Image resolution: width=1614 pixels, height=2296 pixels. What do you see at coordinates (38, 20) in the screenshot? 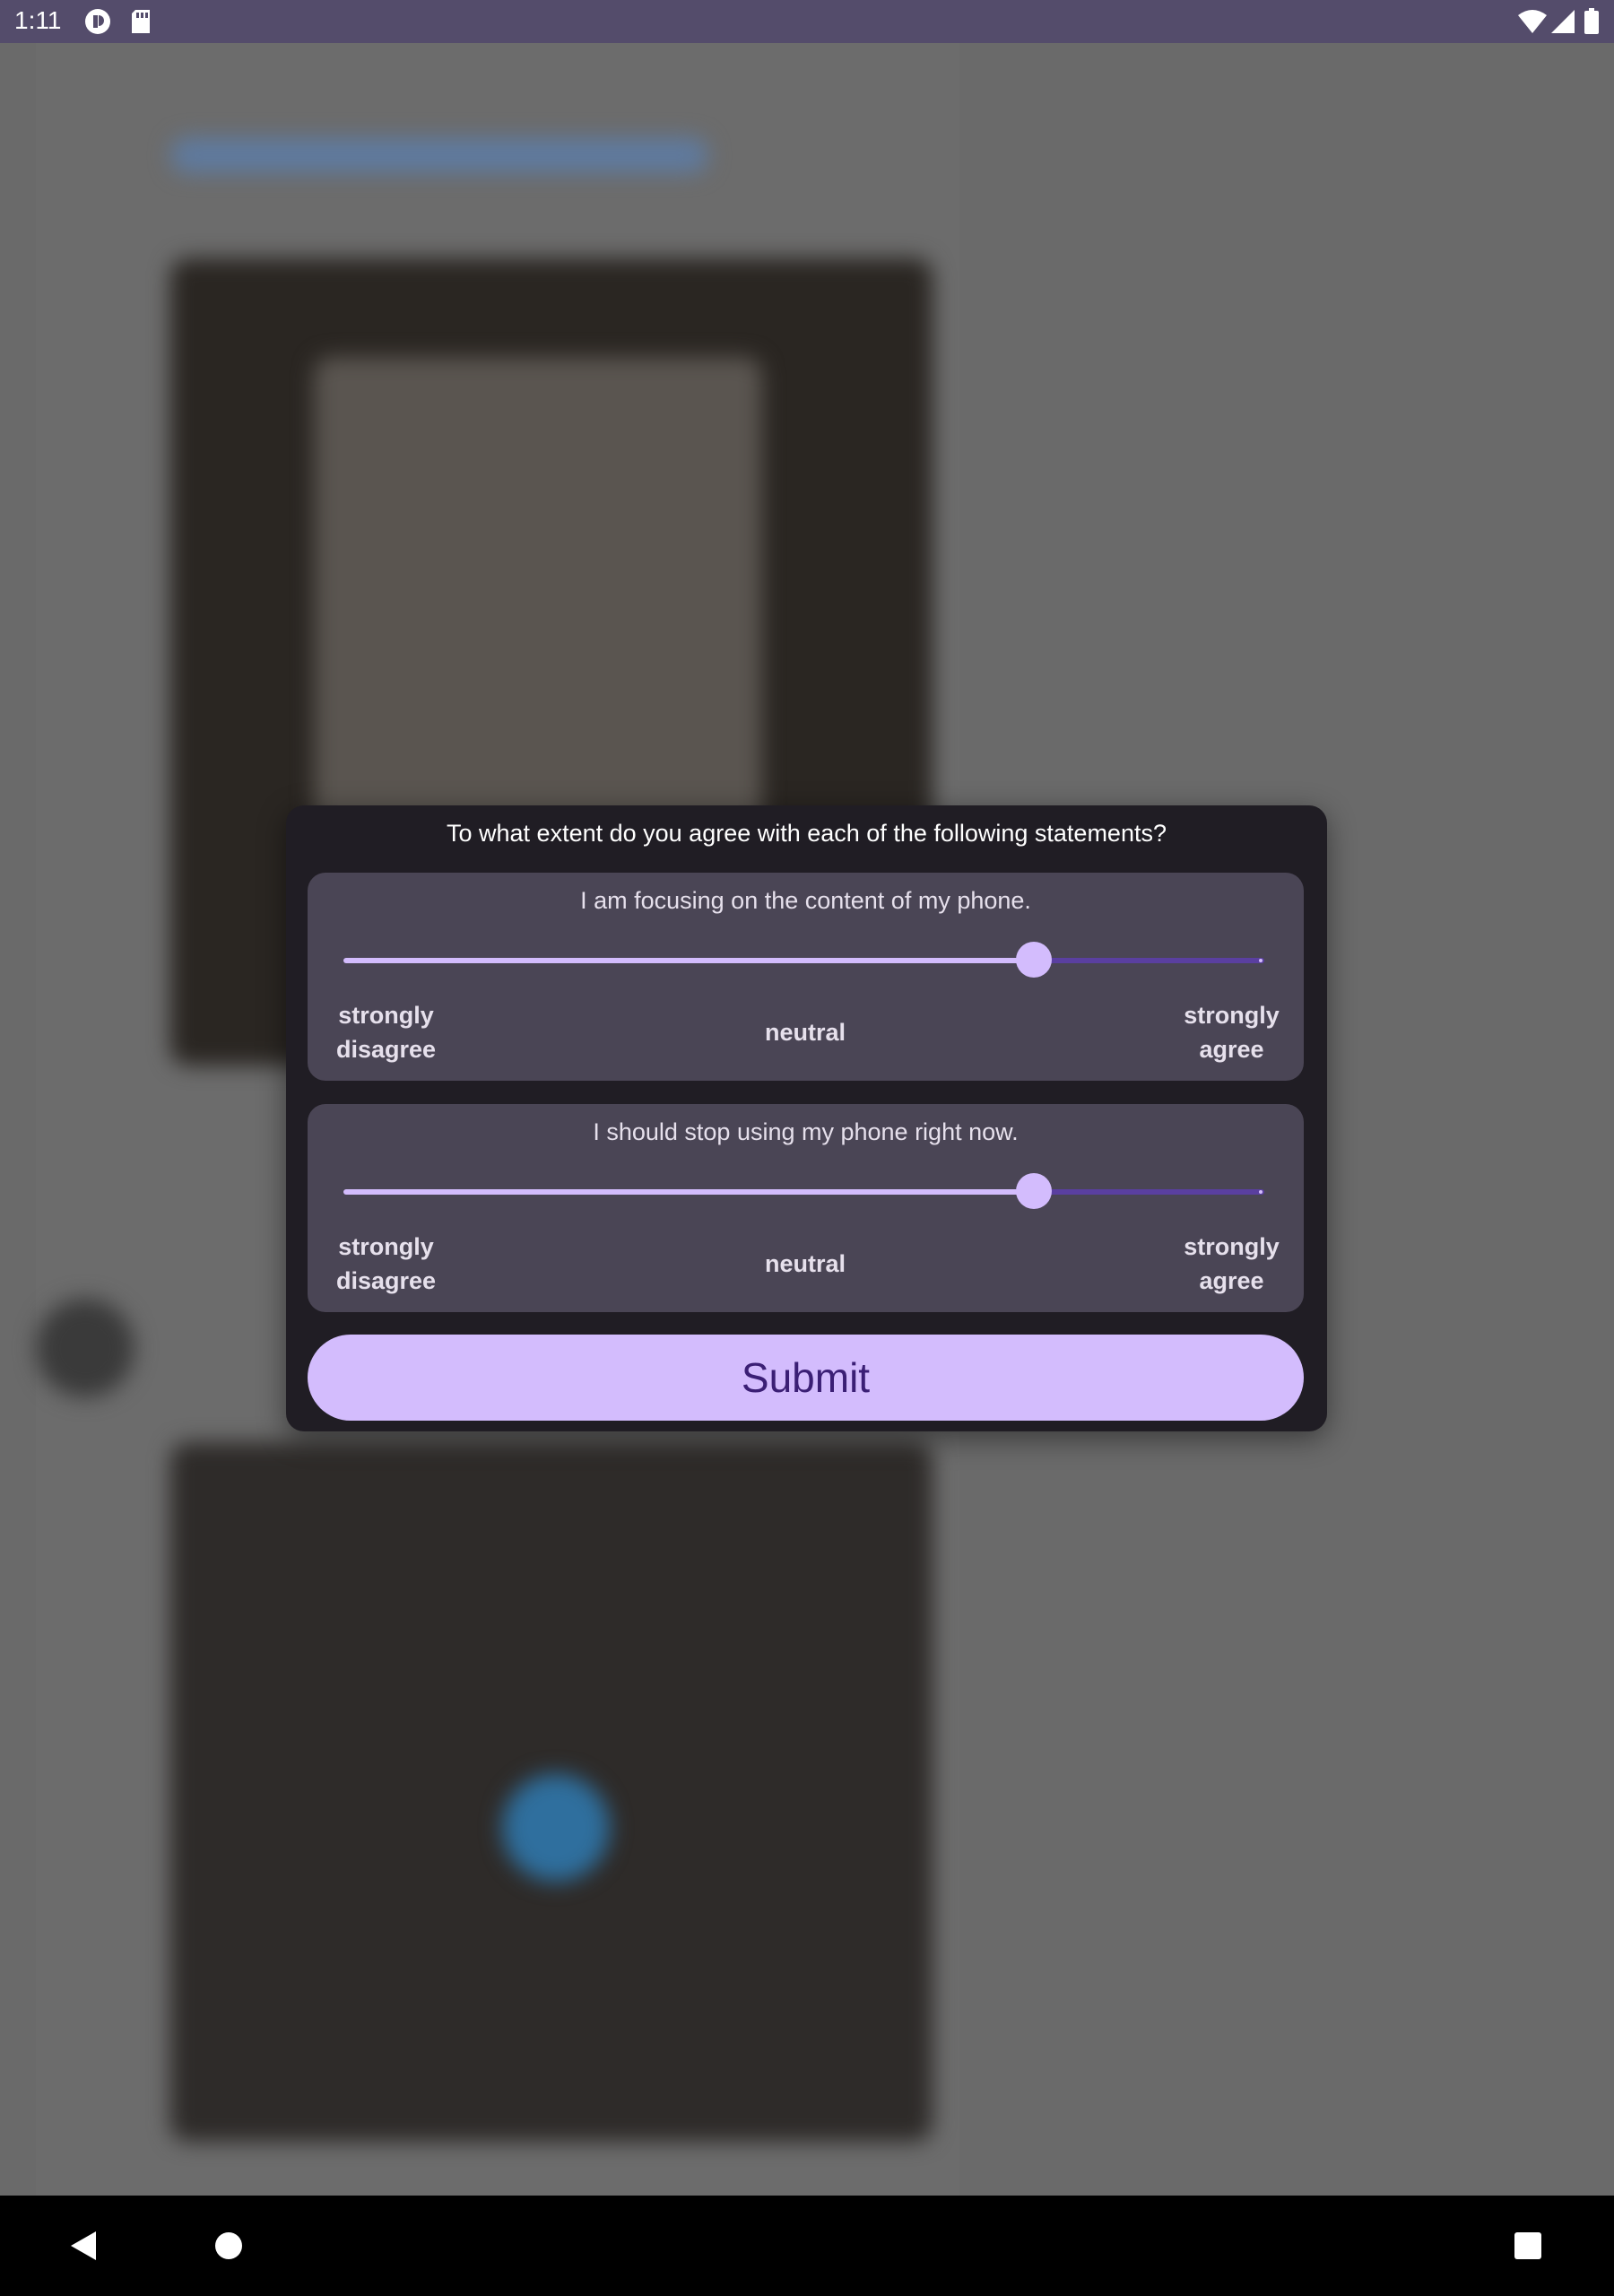
I see `status-time: 1:11` at bounding box center [38, 20].